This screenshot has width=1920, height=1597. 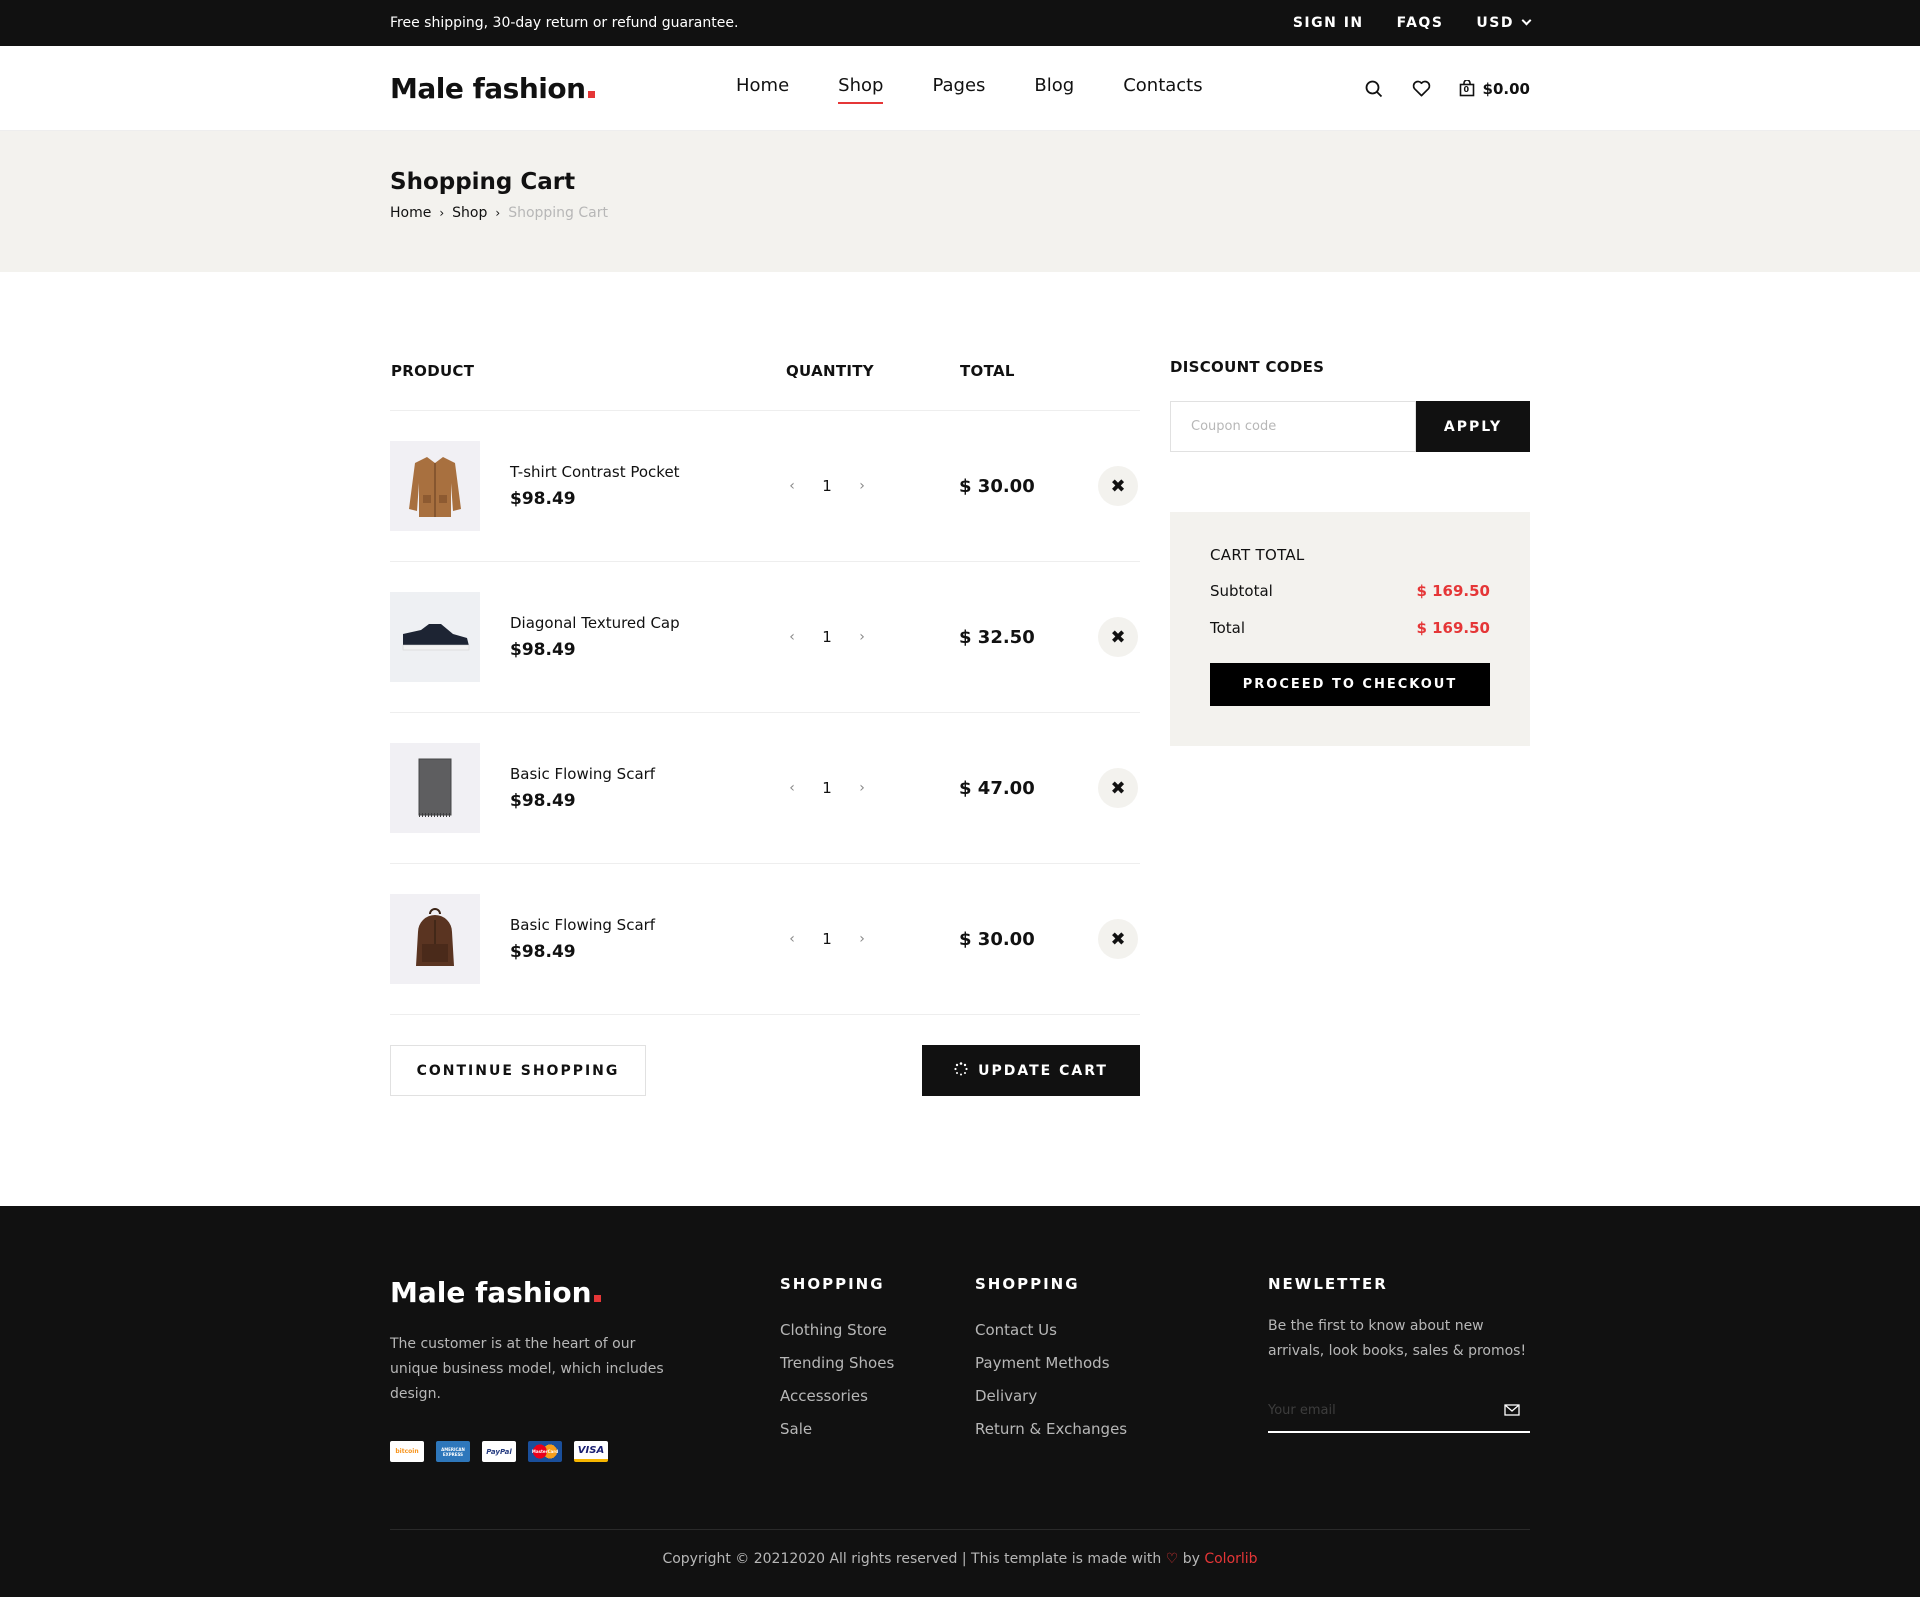 I want to click on currency-dropdown: USD, so click(x=1504, y=23).